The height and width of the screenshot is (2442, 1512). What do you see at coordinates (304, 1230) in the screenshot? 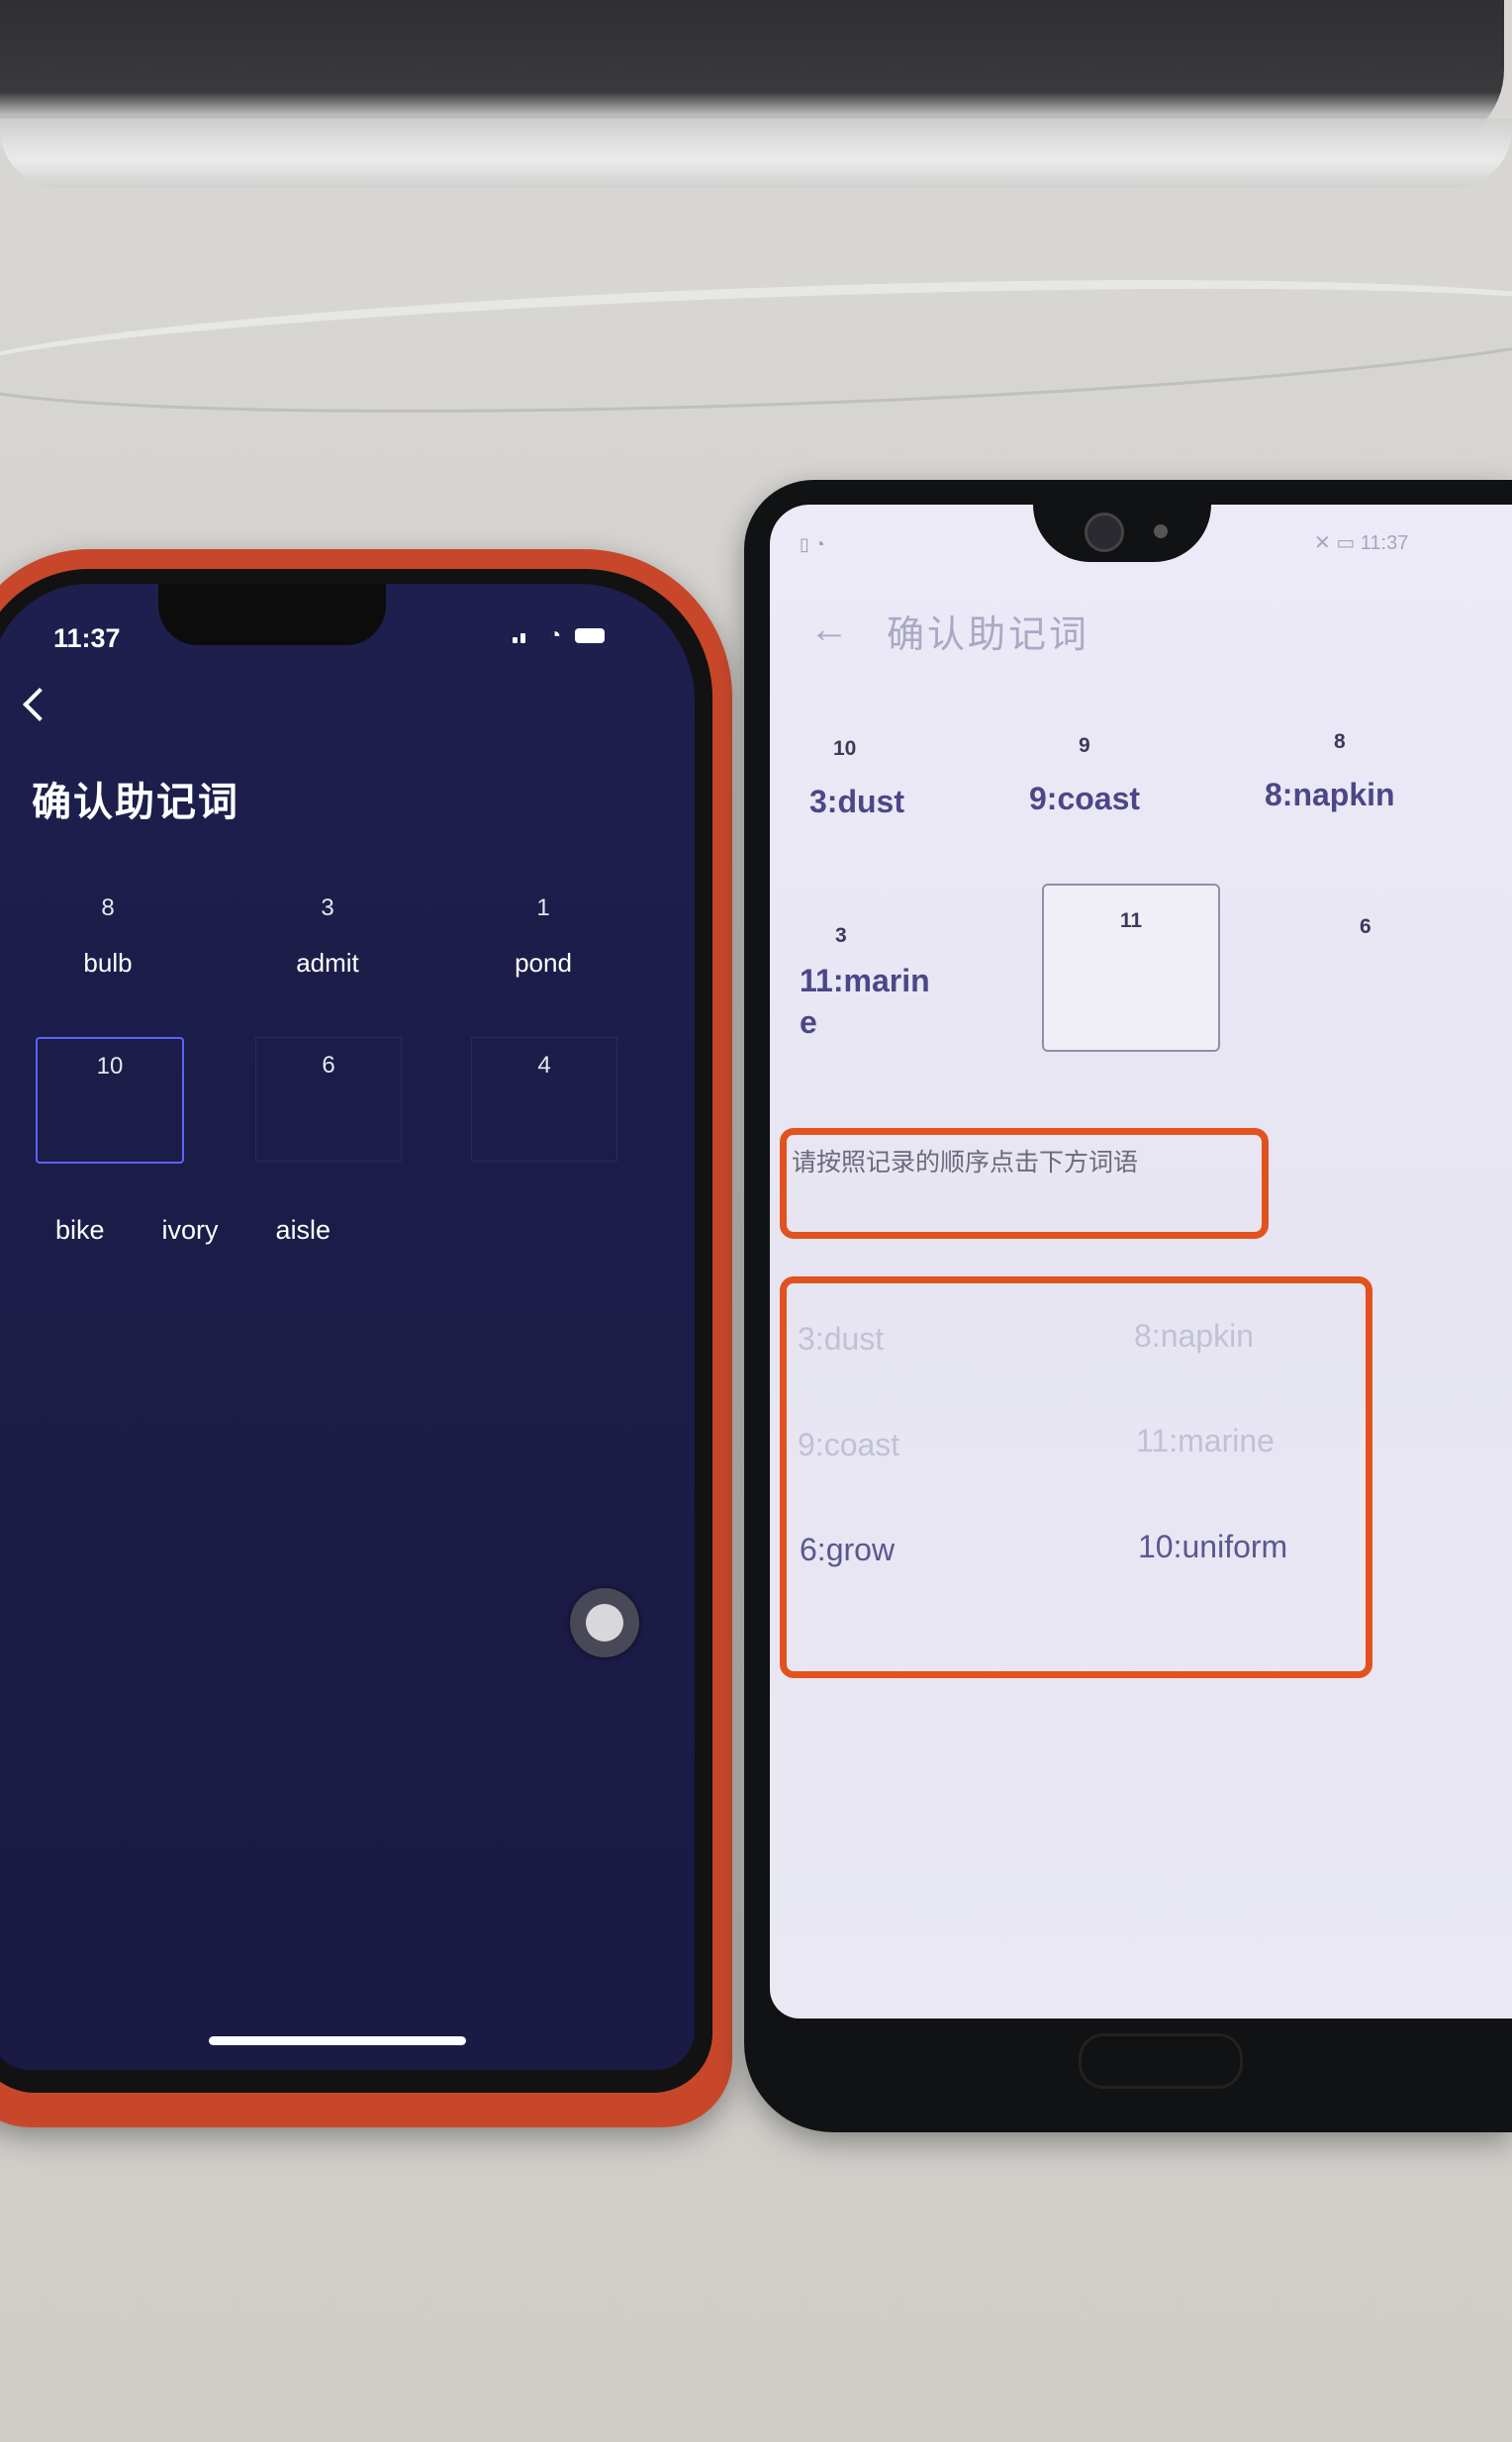
I see `word-option-button: aisle` at bounding box center [304, 1230].